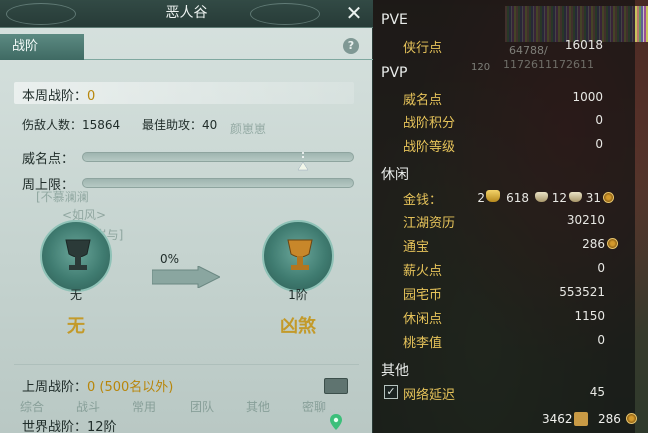 Image resolution: width=648 pixels, height=433 pixels. I want to click on stat-label: 通宝, so click(416, 247).